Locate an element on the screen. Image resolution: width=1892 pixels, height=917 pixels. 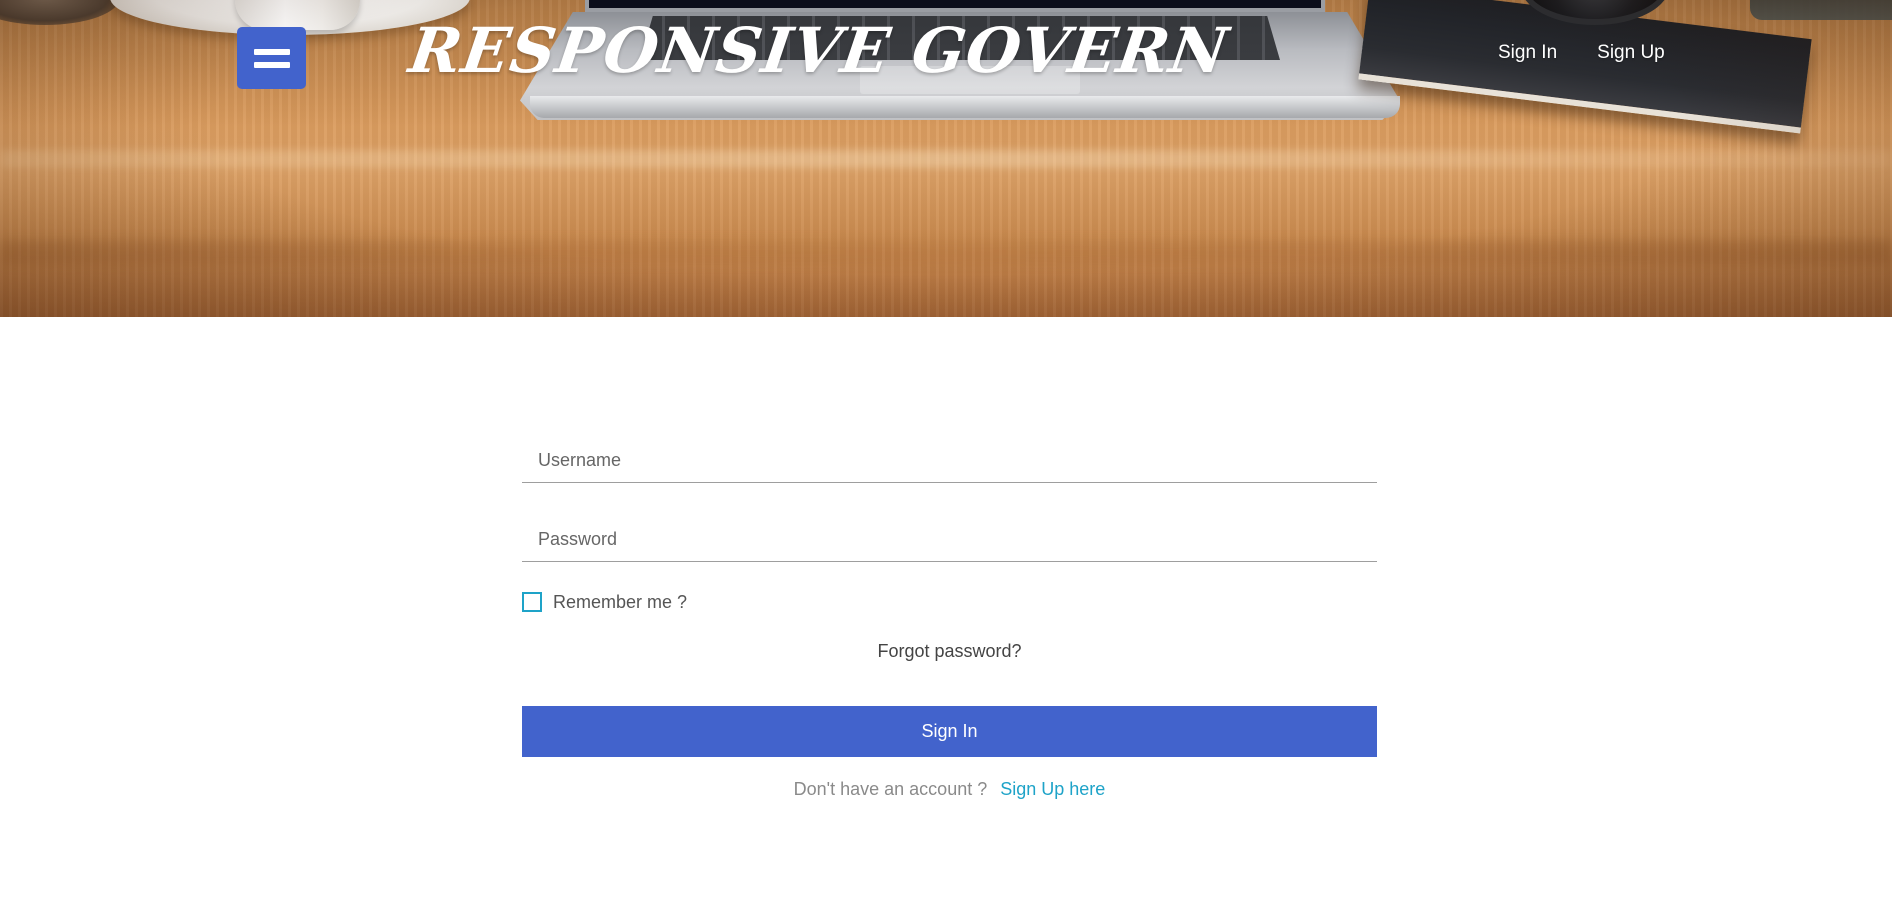
forgot-password-row: Forgot password? is located at coordinates (949, 651).